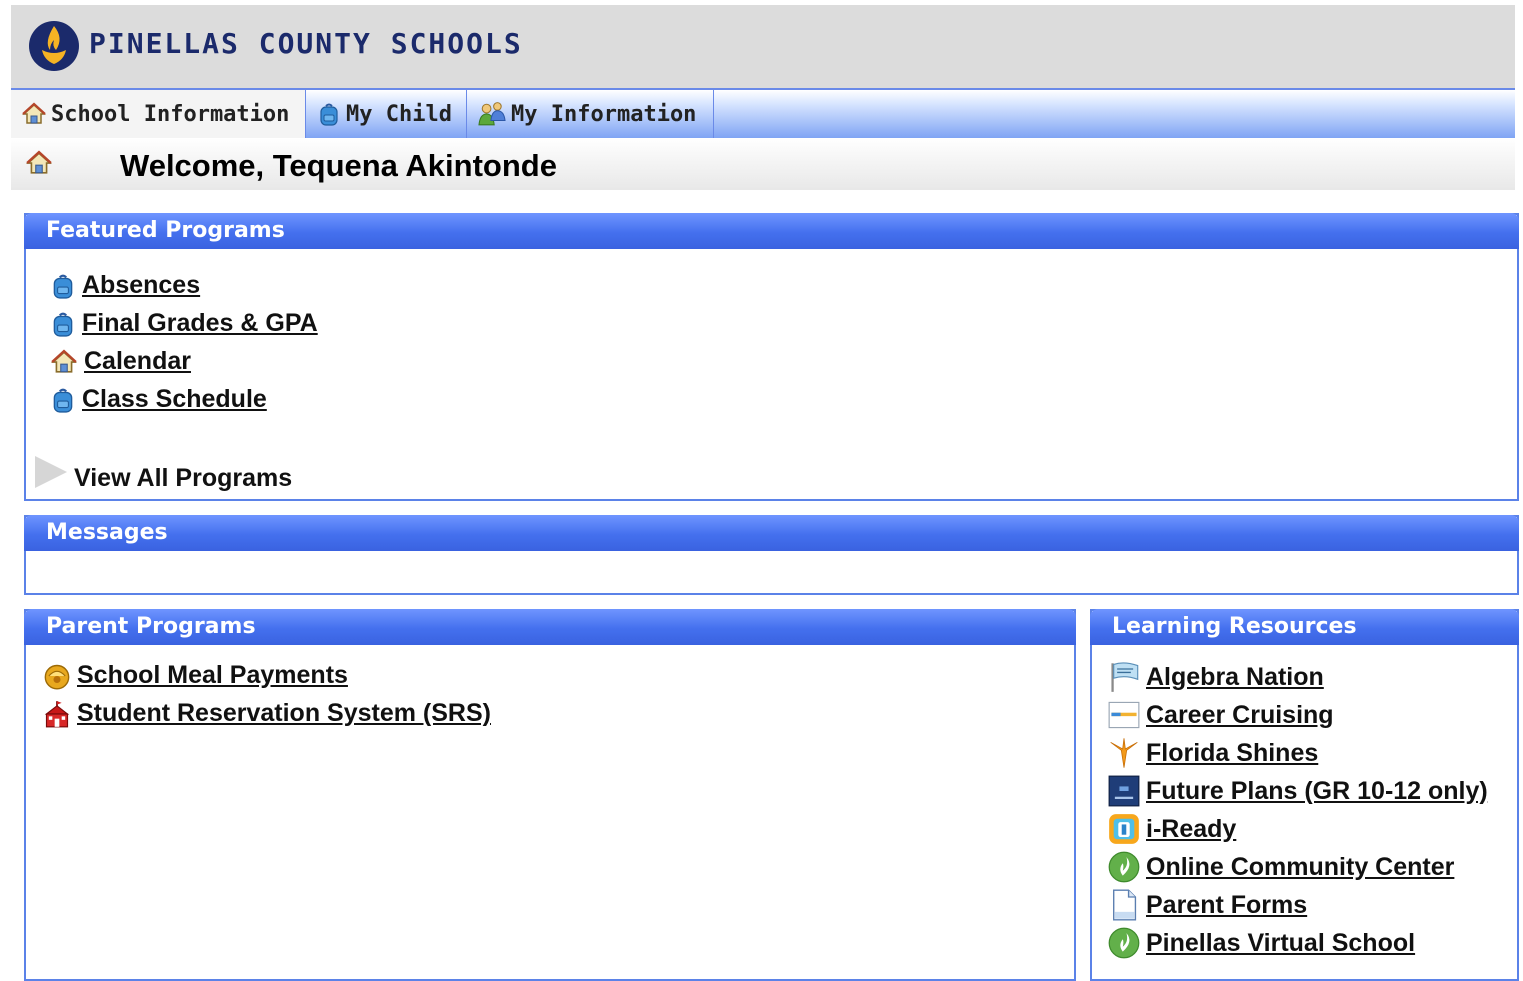 This screenshot has width=1523, height=981. I want to click on tab-my-child: My Child, so click(386, 114).